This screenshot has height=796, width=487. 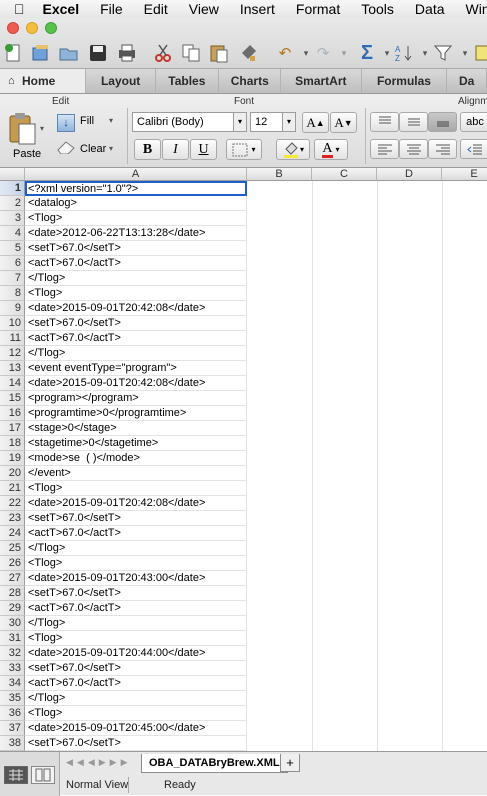 I want to click on row-header: 23, so click(x=12, y=518).